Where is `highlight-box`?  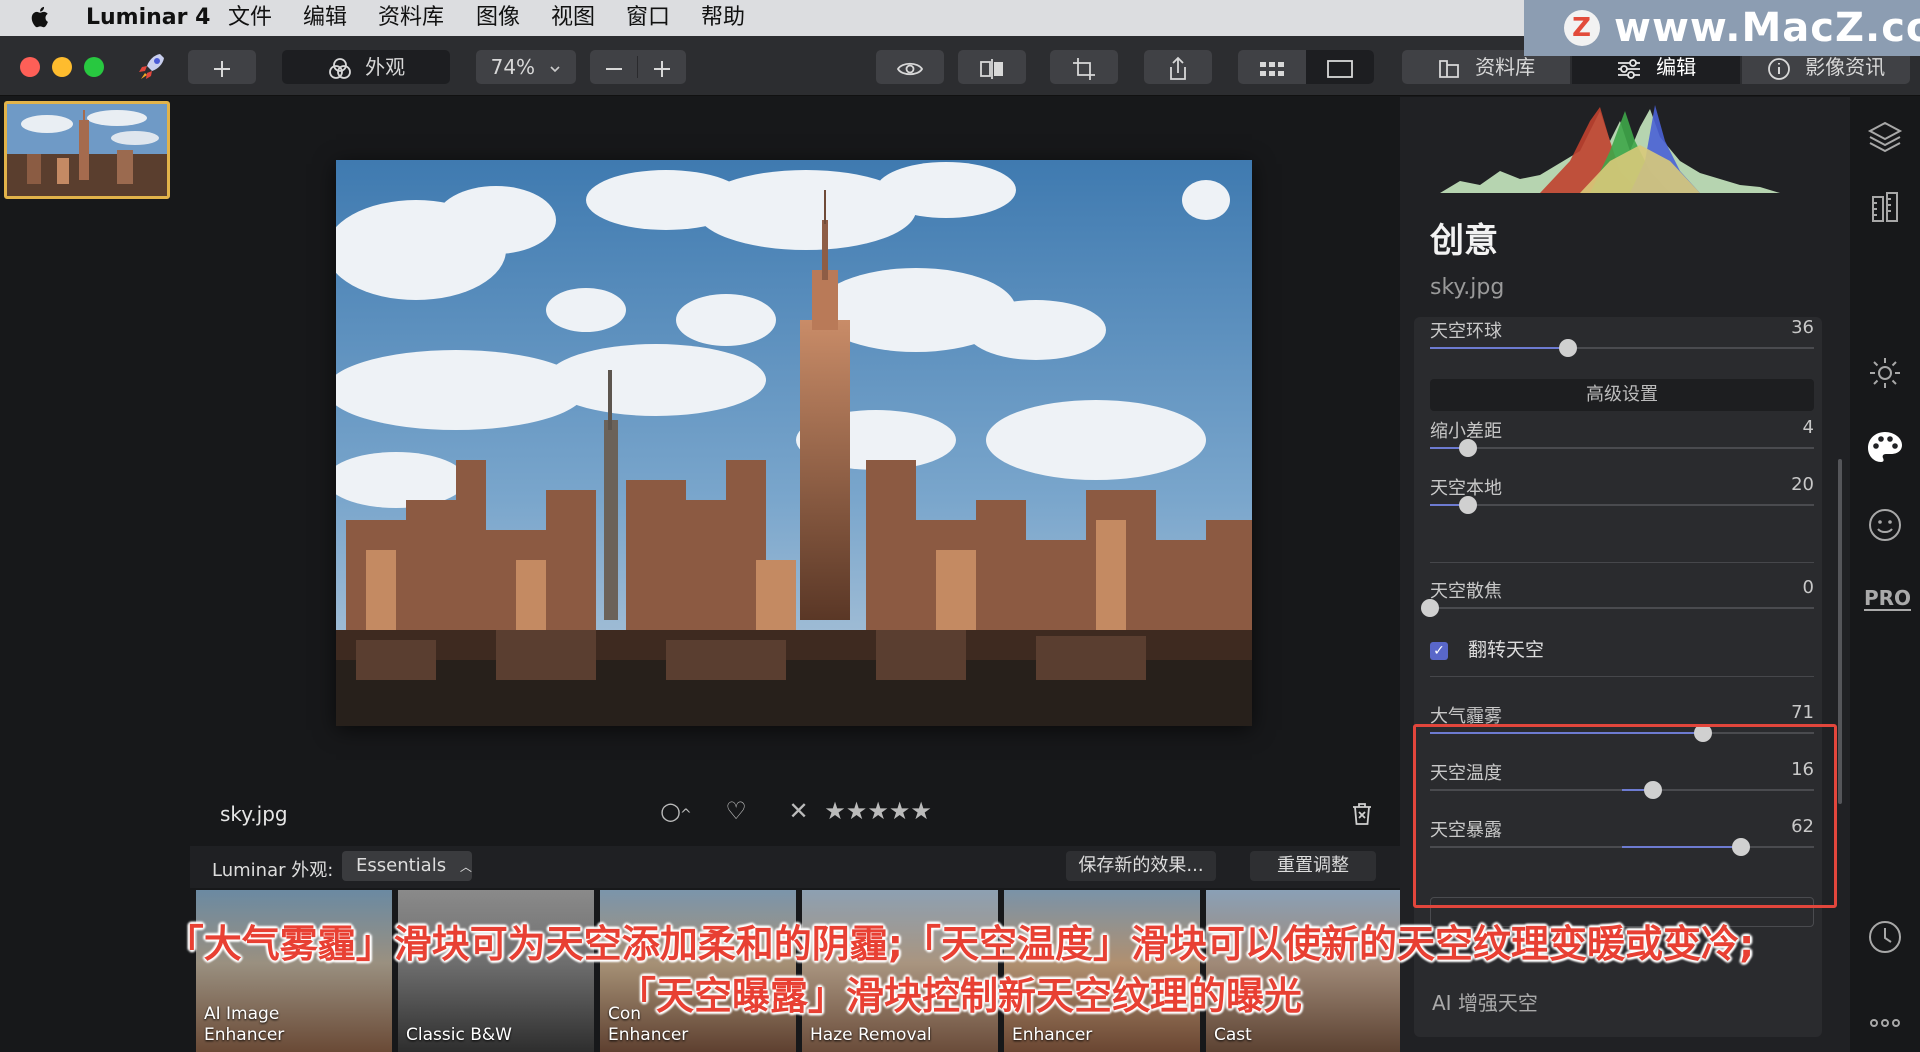 highlight-box is located at coordinates (1625, 816).